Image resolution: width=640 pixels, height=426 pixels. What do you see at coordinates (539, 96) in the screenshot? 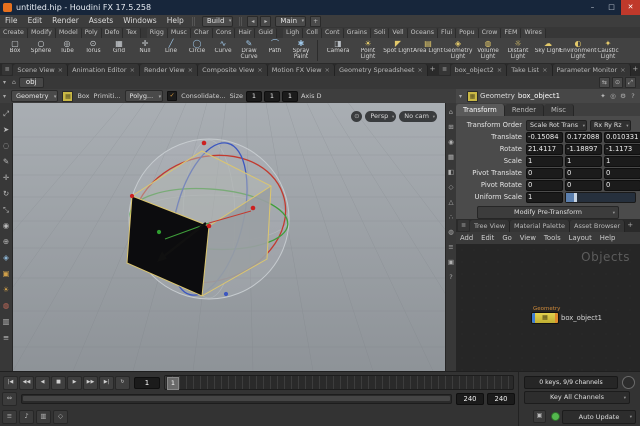
I see `node-name-label: box_object1` at bounding box center [539, 96].